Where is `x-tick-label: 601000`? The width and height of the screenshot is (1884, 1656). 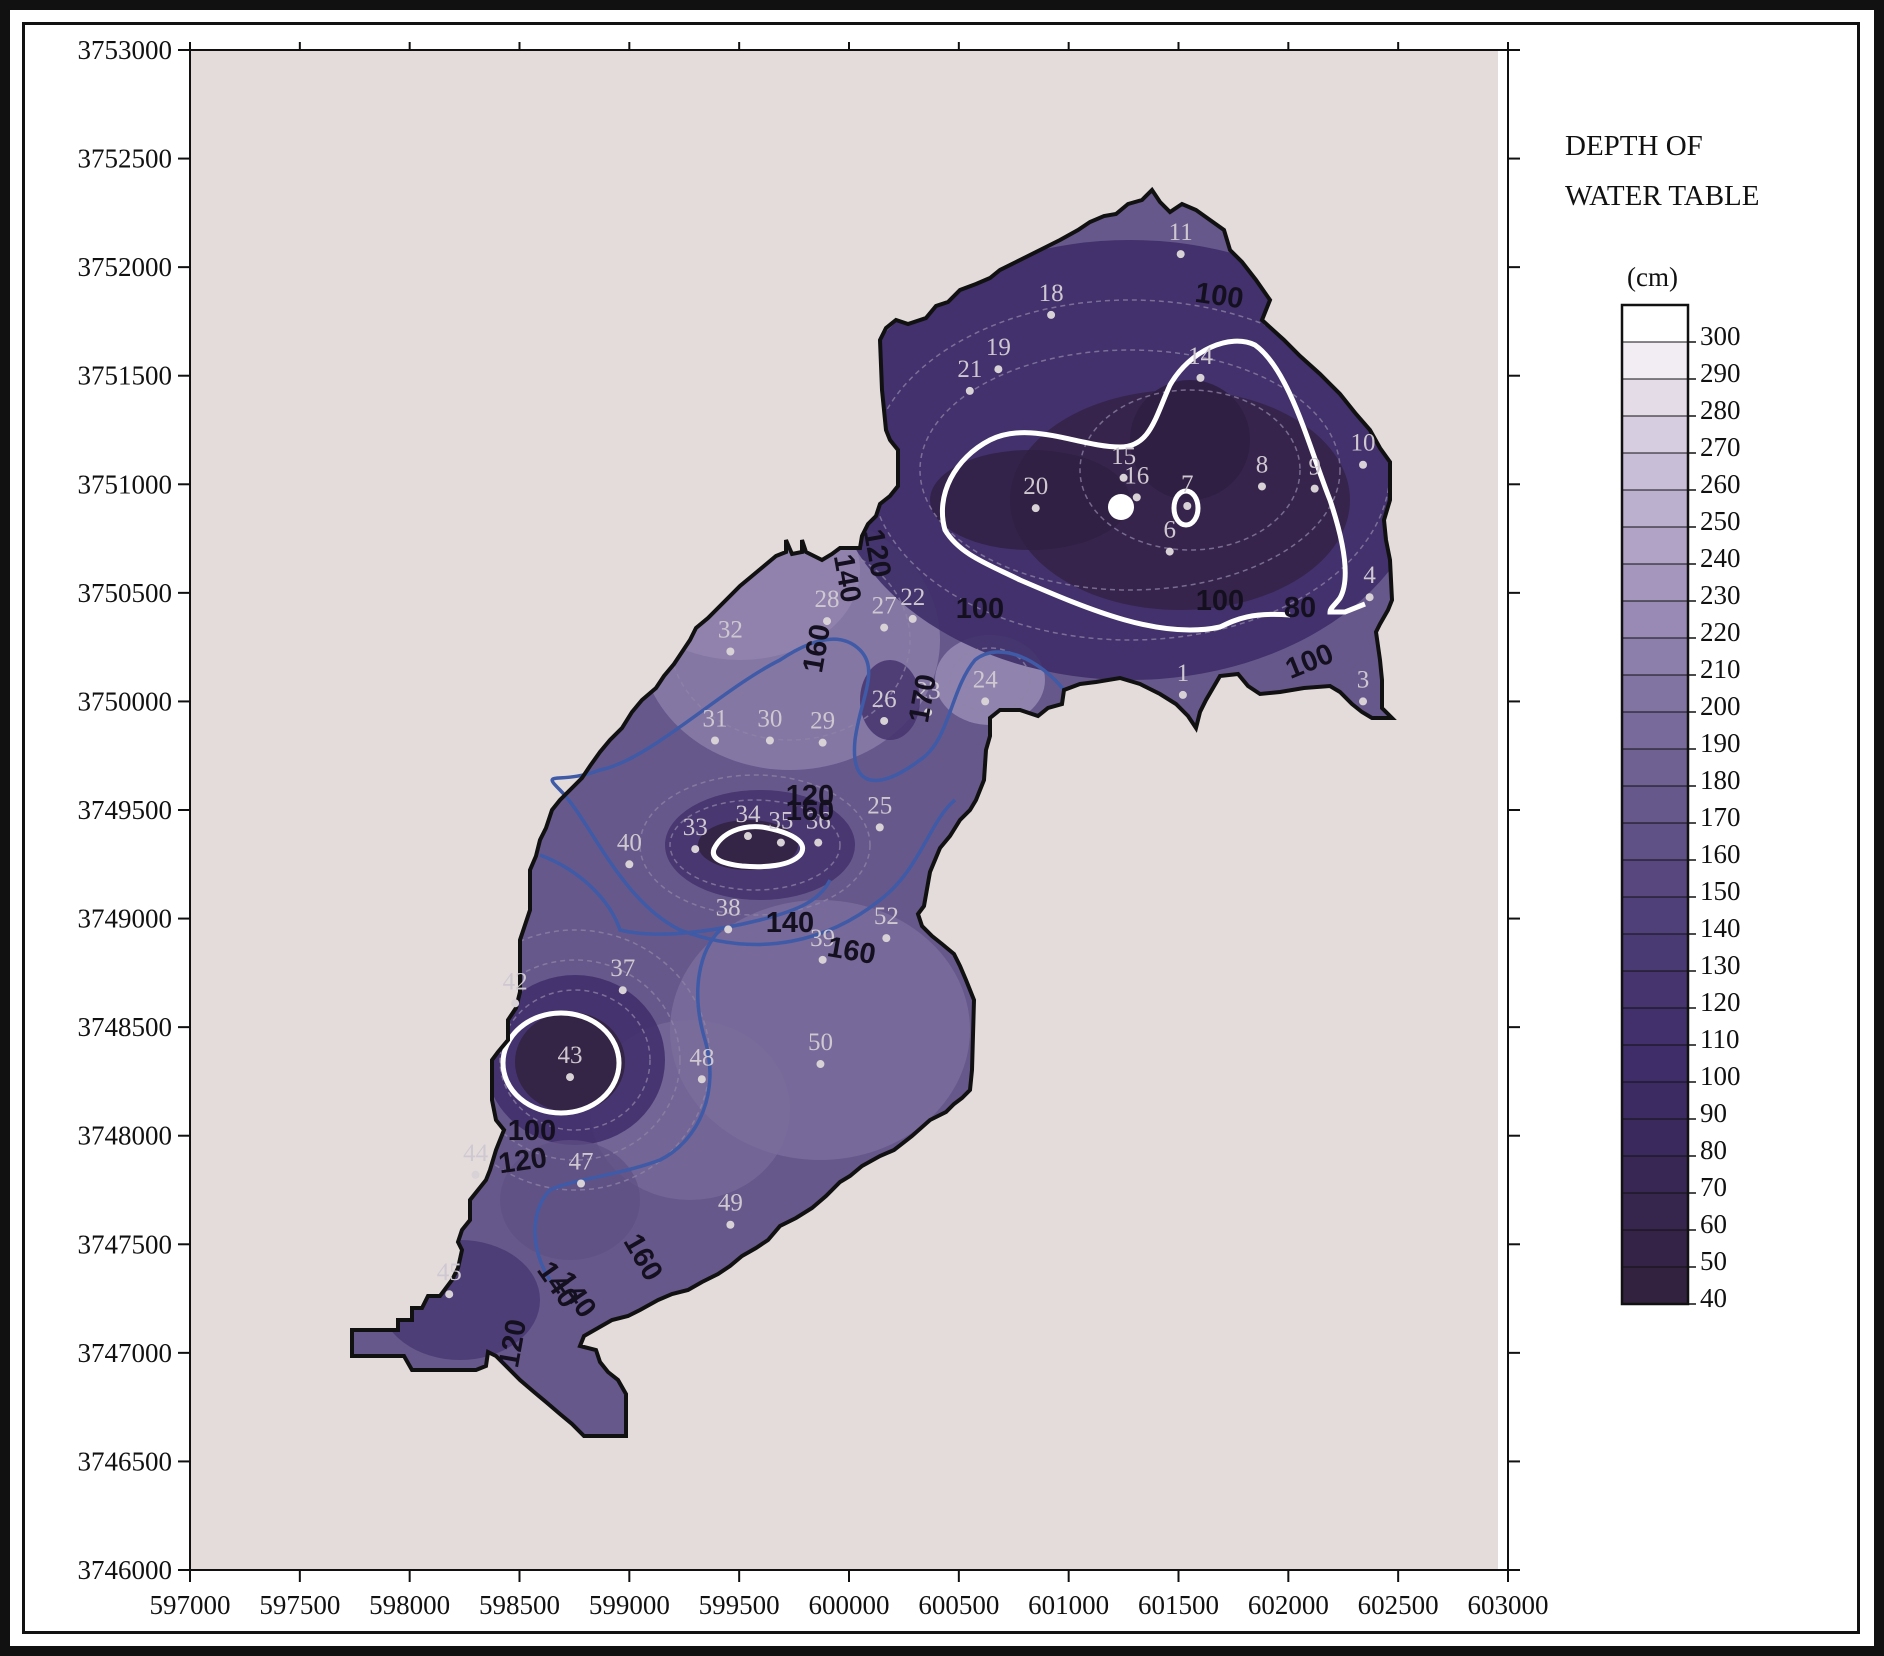 x-tick-label: 601000 is located at coordinates (1068, 1605).